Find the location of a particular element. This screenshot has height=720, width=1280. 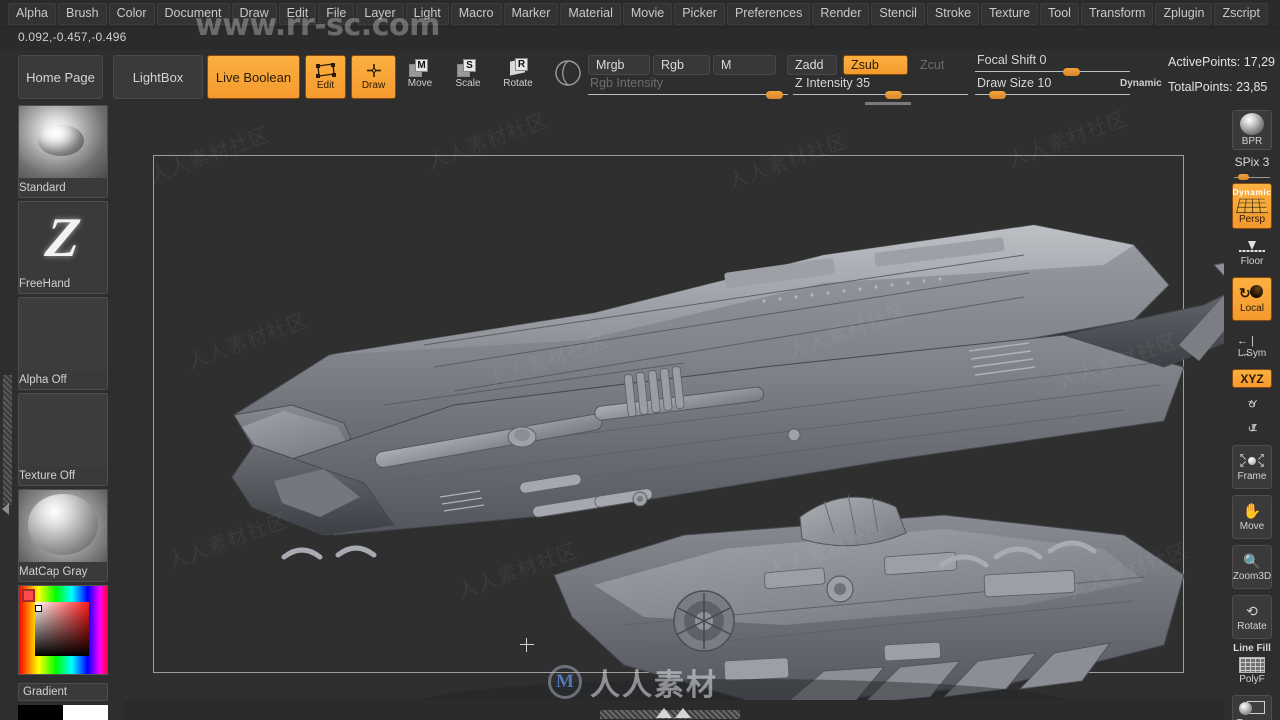

rgb-intensity-knob is located at coordinates (774, 95).